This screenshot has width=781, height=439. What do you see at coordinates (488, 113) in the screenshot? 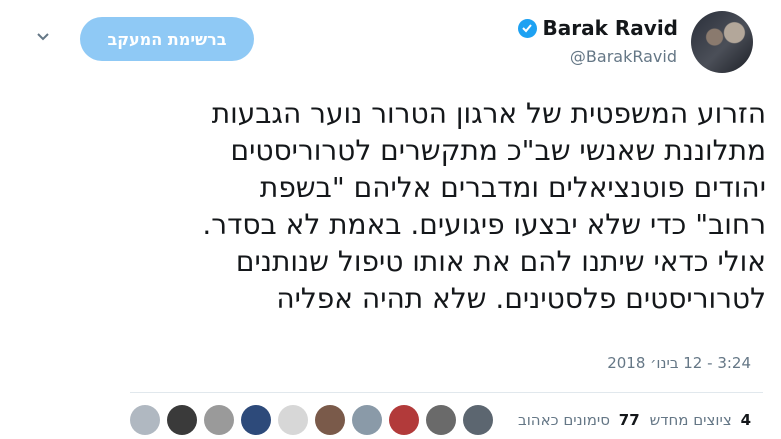
I see `tweet-line: הזרוע המשפטית של ארגון הטרור נוער הגבעות` at bounding box center [488, 113].